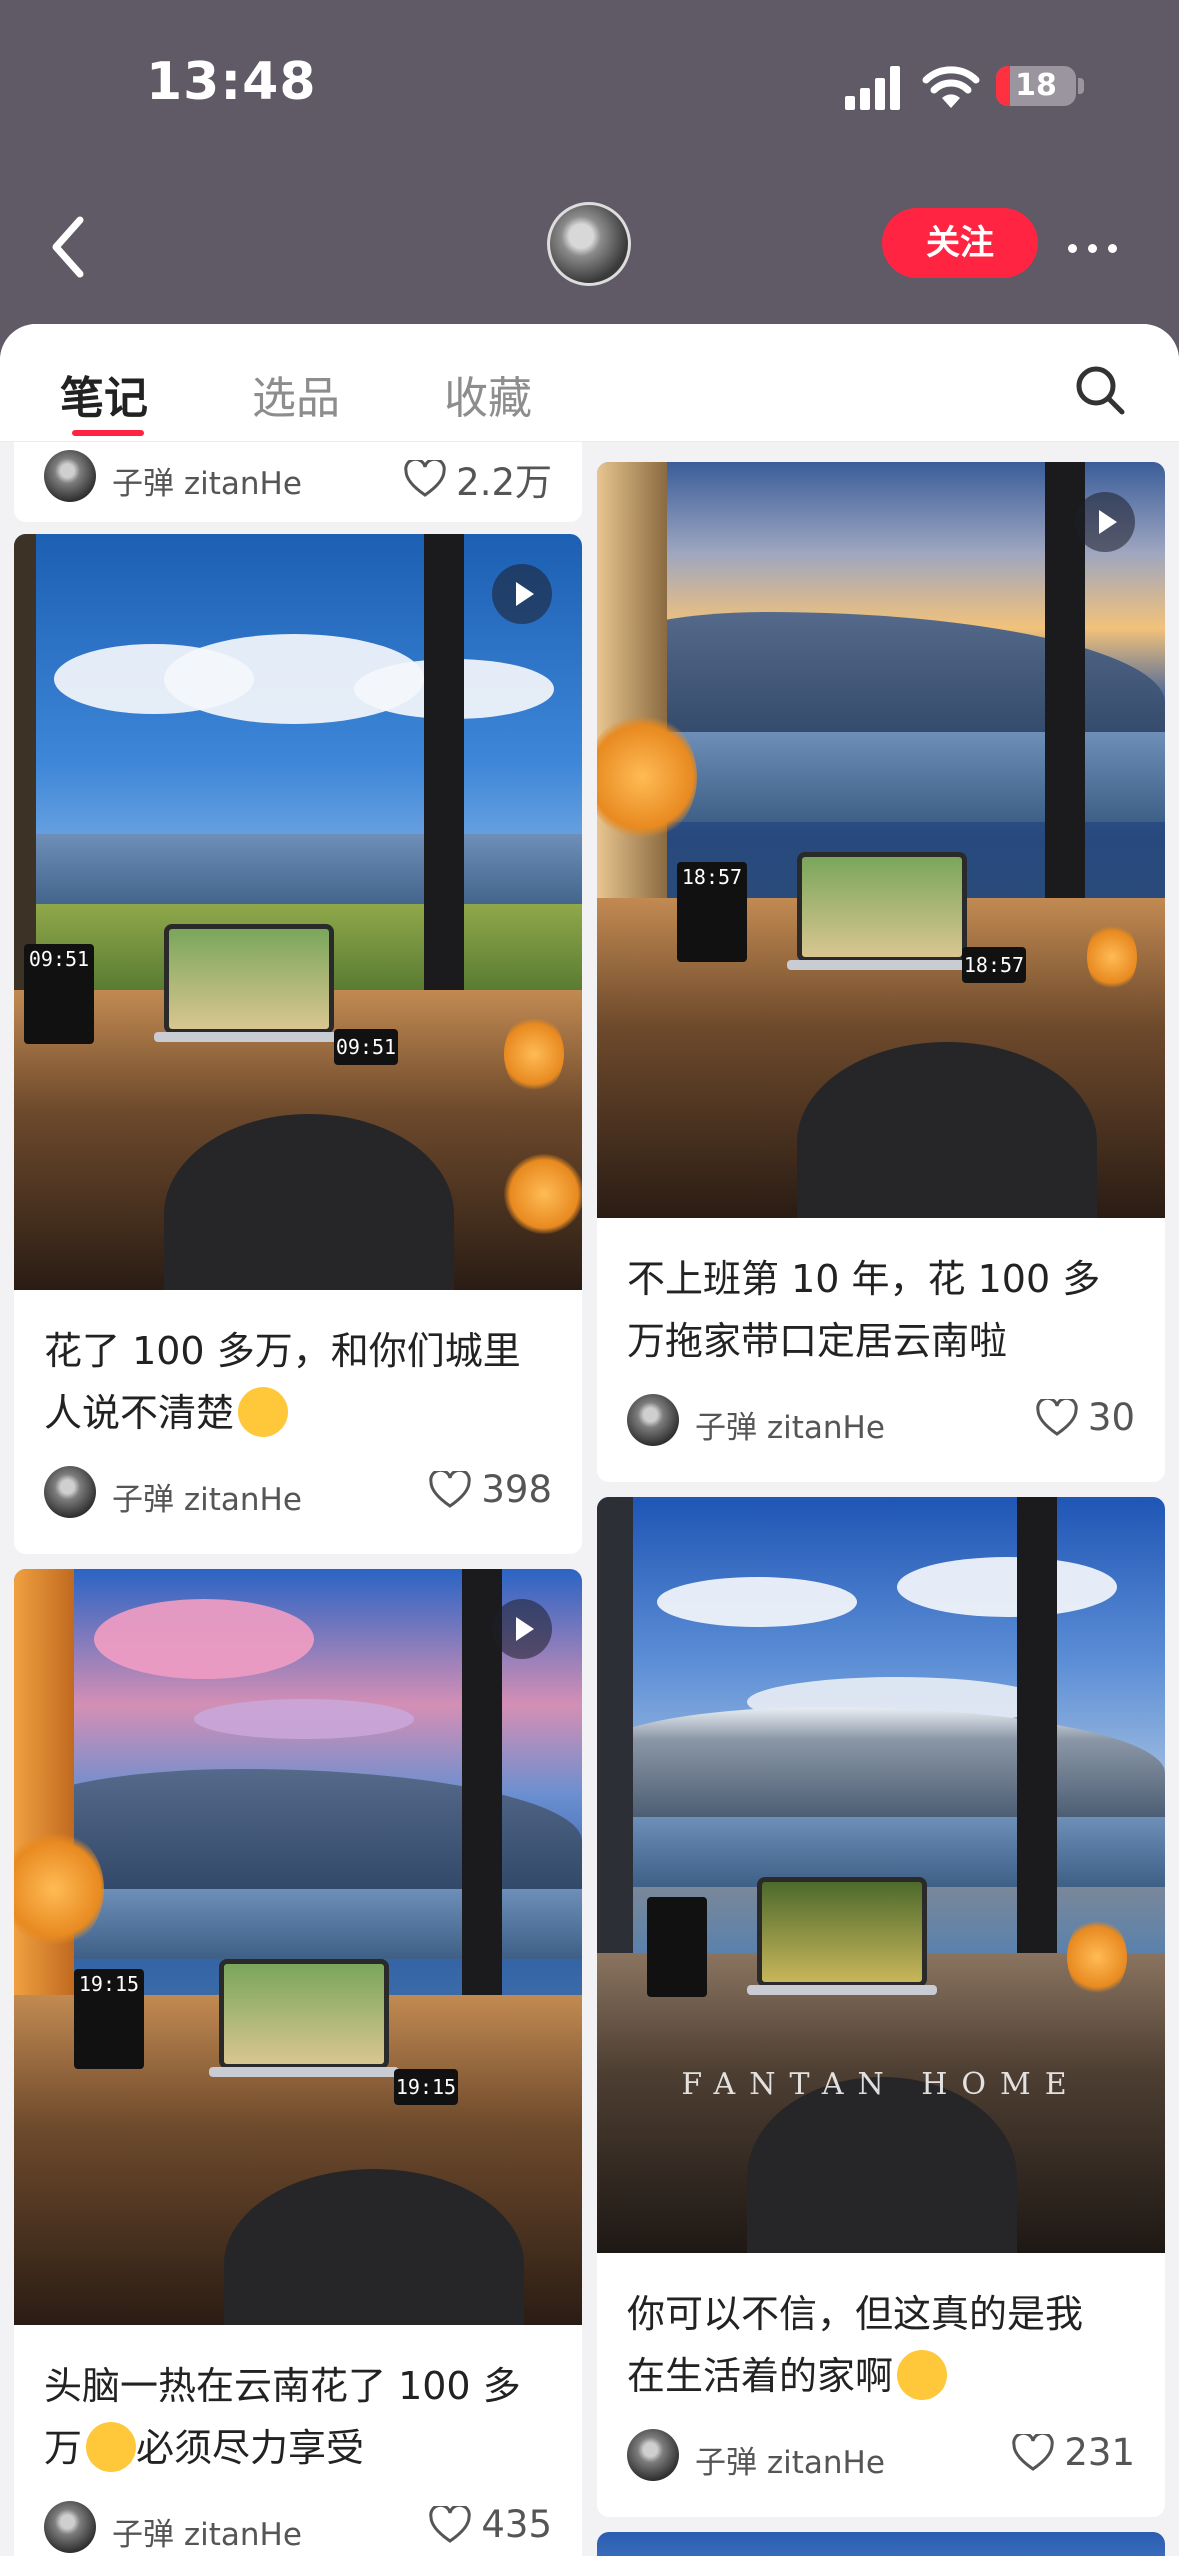  I want to click on note-meta: 子弹 zitanHe 435, so click(298, 2527).